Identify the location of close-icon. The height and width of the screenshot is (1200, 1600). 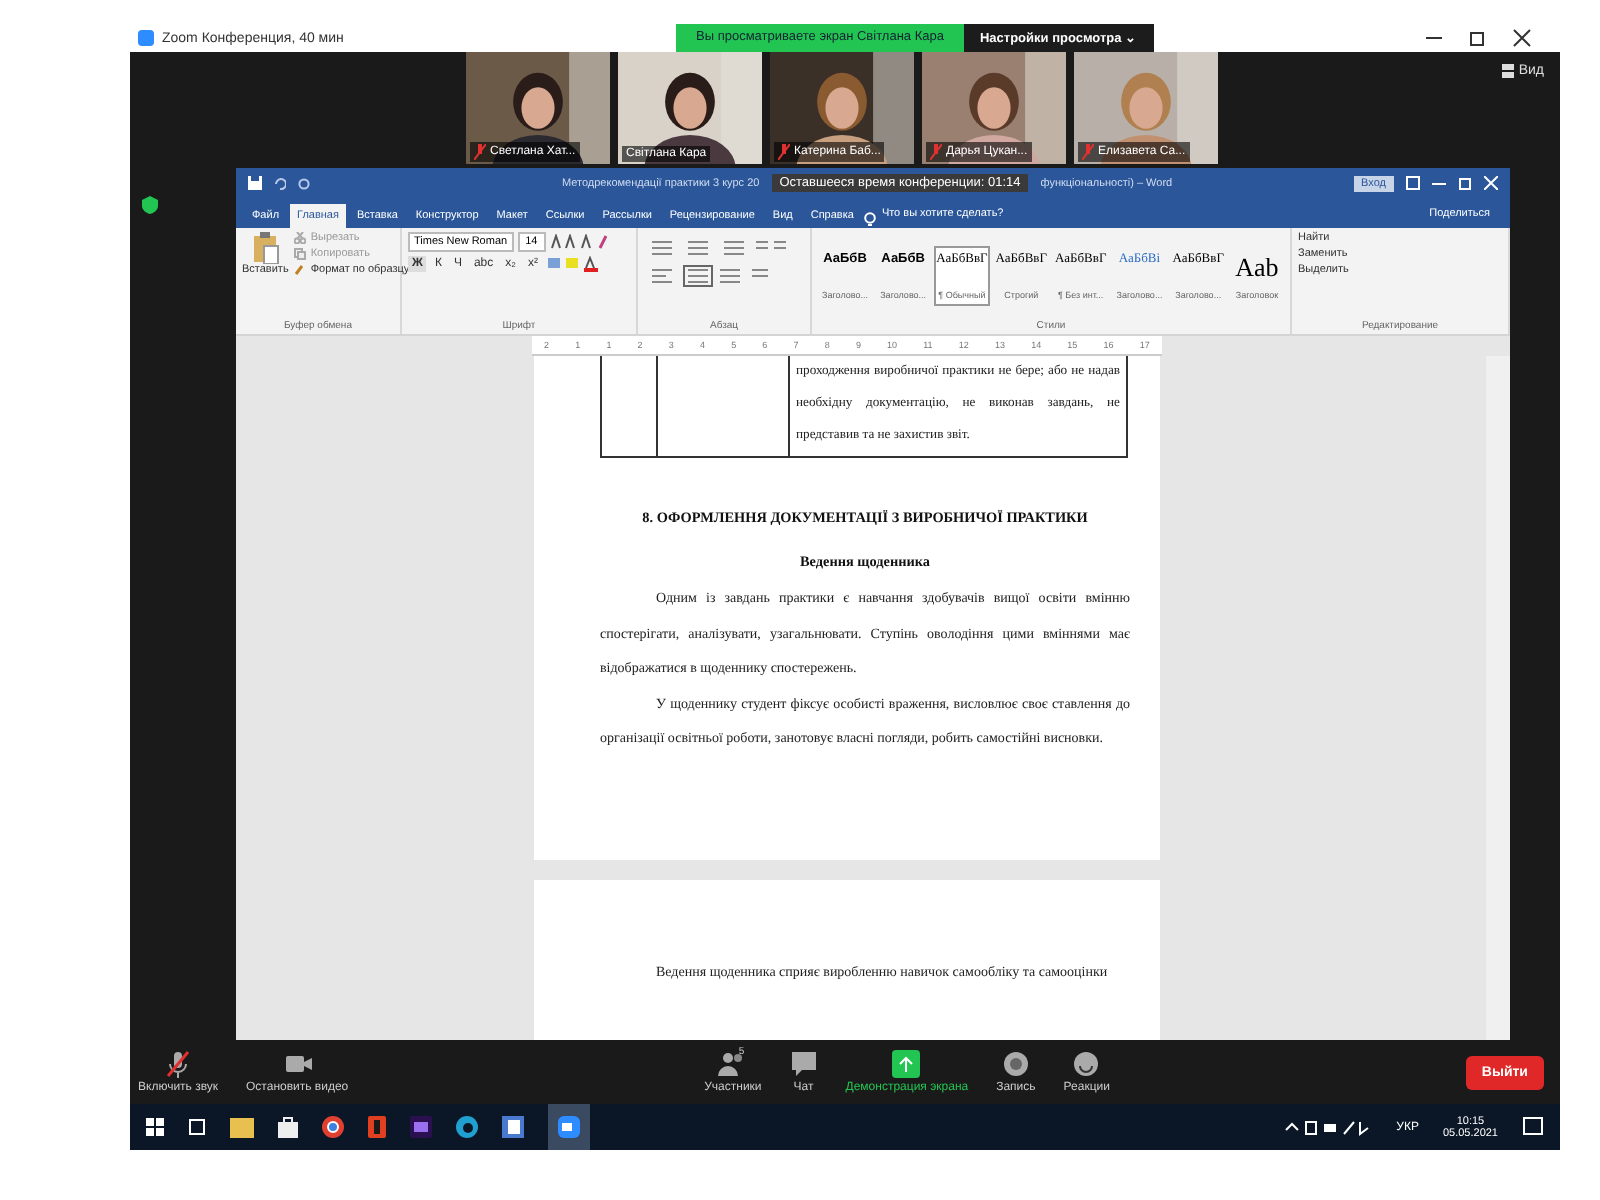
(1522, 38).